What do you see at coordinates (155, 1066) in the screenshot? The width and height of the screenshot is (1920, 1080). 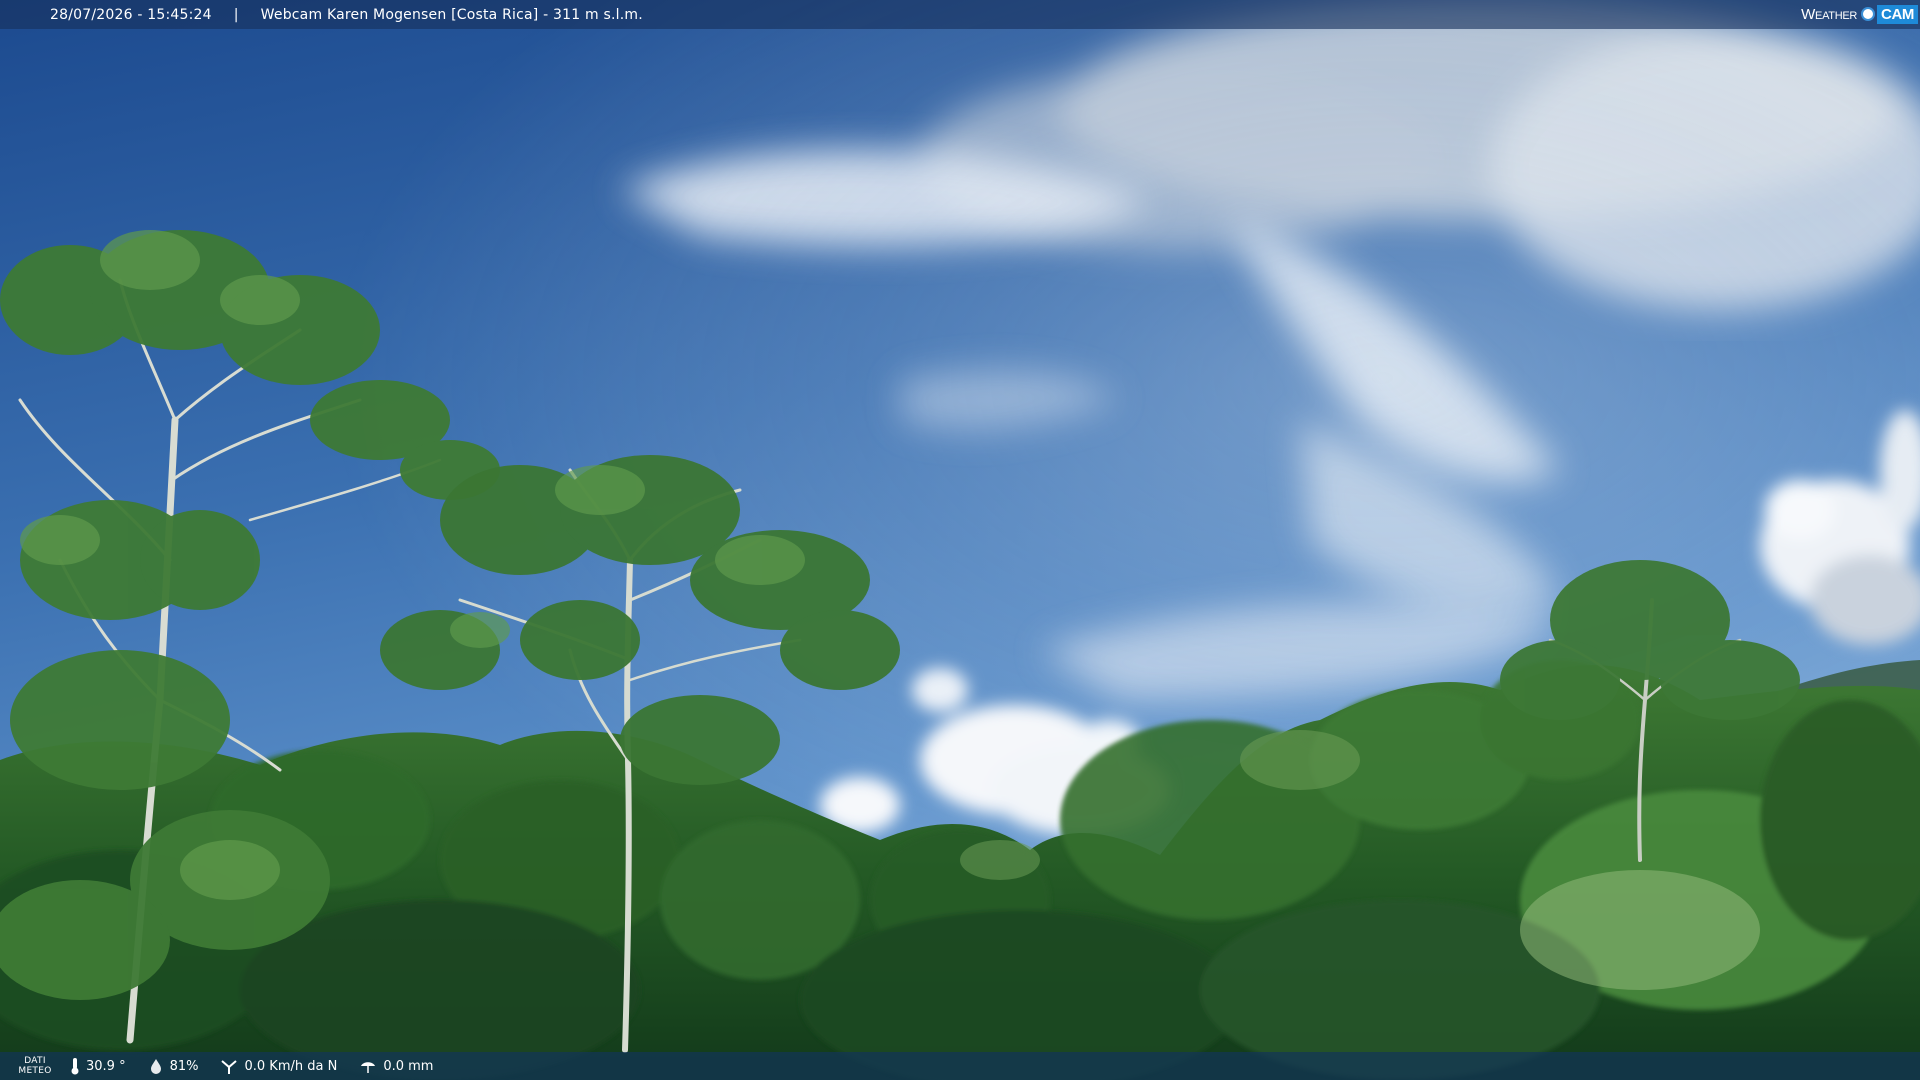 I see `humidity-drop-icon` at bounding box center [155, 1066].